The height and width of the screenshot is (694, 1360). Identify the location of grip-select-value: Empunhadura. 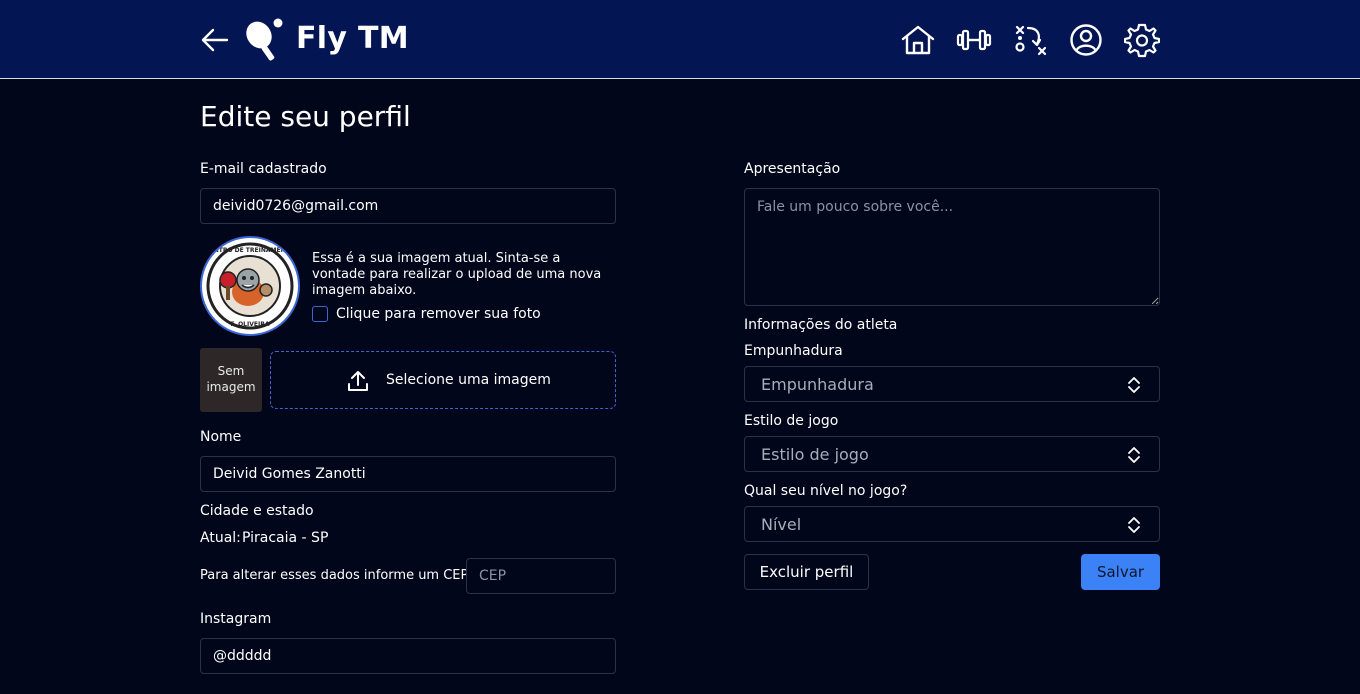
(817, 384).